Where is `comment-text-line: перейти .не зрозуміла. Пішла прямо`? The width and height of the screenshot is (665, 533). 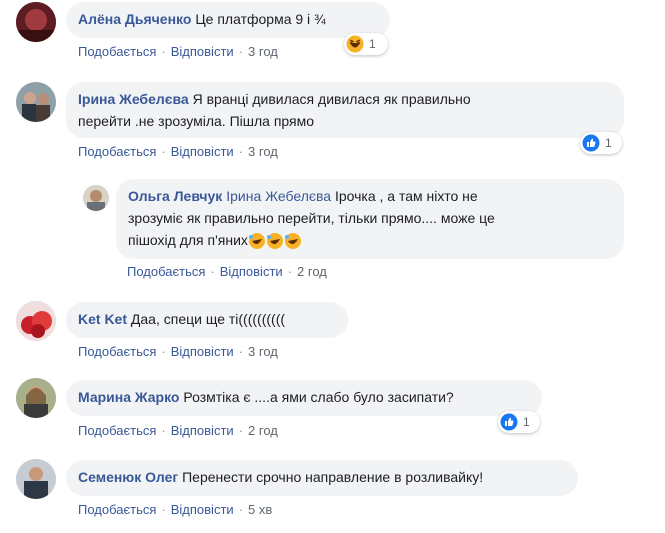
comment-text-line: перейти .не зрозуміла. Пішла прямо is located at coordinates (196, 121).